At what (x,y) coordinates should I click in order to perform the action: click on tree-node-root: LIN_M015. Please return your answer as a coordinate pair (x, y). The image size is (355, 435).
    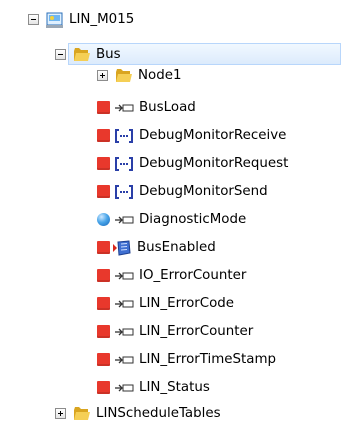
    Looking at the image, I should click on (81, 19).